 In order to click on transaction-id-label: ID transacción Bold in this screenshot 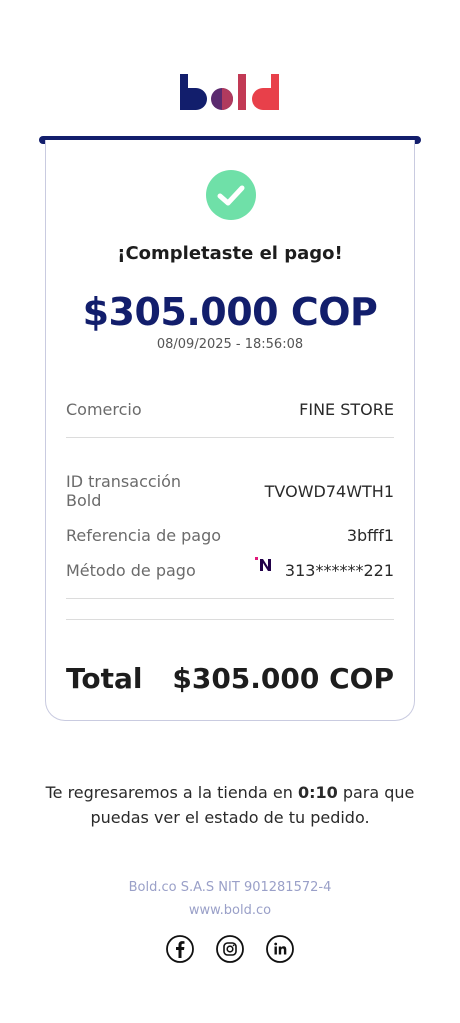, I will do `click(123, 491)`.